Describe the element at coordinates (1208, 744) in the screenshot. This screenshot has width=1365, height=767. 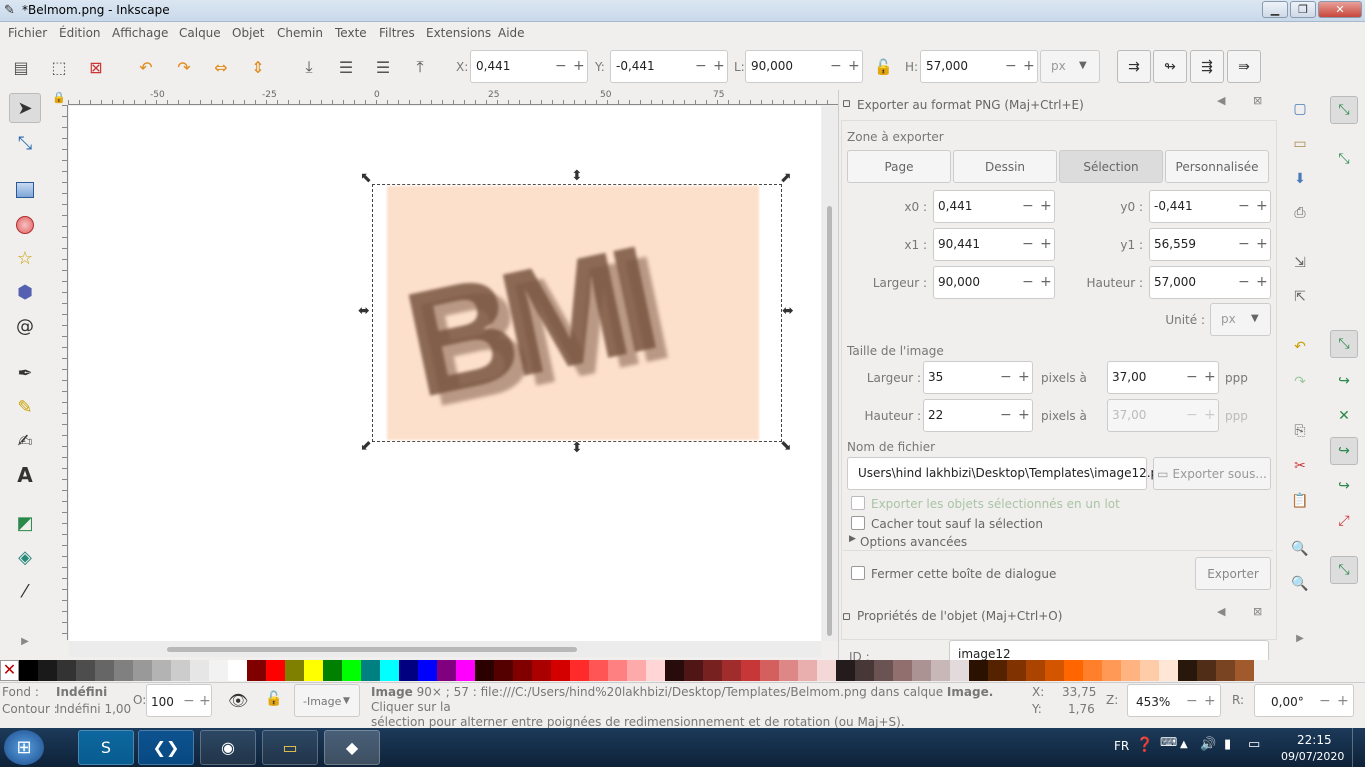
I see `volume-icon: 🔊` at that location.